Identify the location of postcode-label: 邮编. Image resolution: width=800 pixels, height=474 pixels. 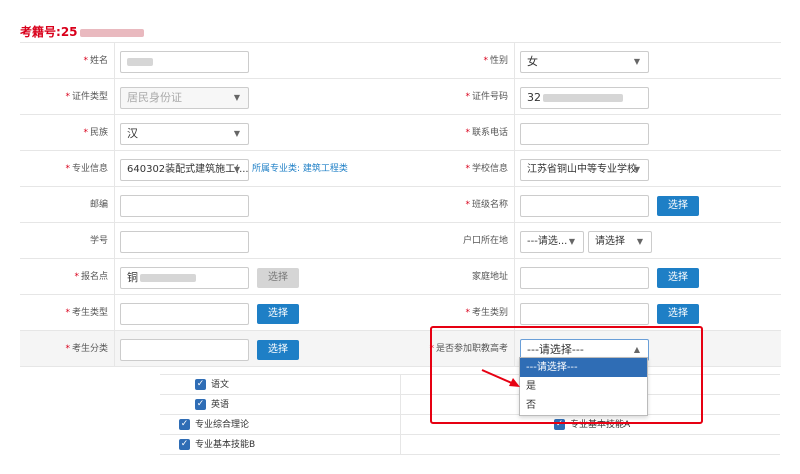
(98, 205).